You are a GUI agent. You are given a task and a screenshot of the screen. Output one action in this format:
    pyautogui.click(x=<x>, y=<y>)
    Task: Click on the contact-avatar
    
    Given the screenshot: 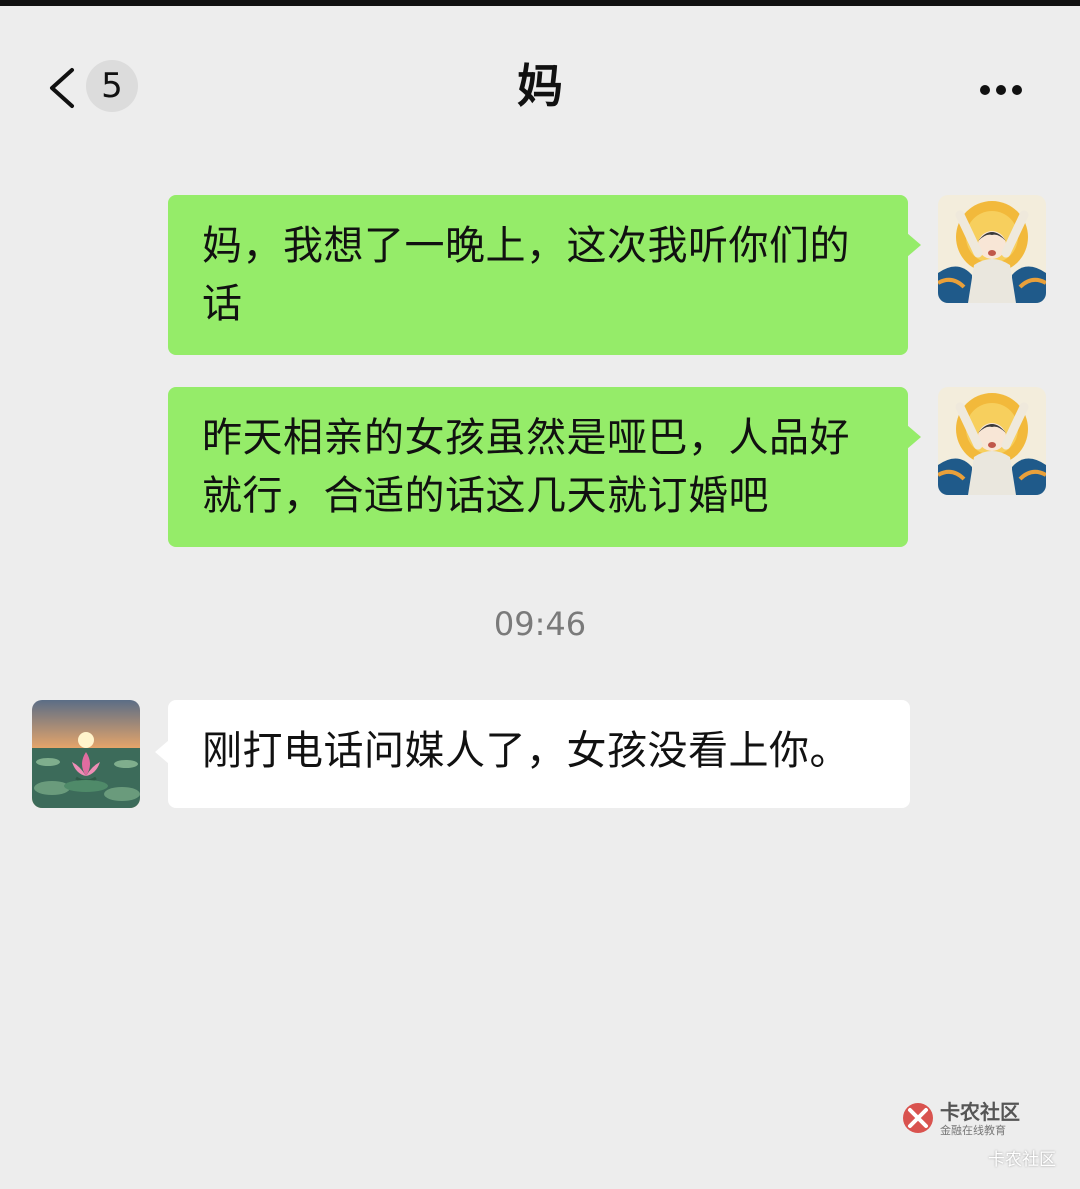 What is the action you would take?
    pyautogui.click(x=86, y=754)
    